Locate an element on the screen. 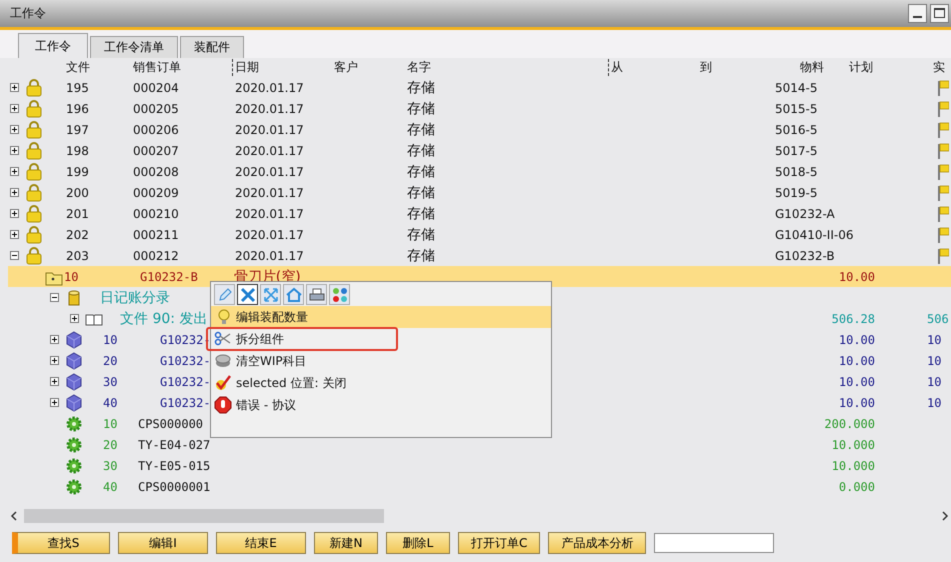 Image resolution: width=951 pixels, height=562 pixels. table-cell: TY-E05-015 is located at coordinates (174, 465).